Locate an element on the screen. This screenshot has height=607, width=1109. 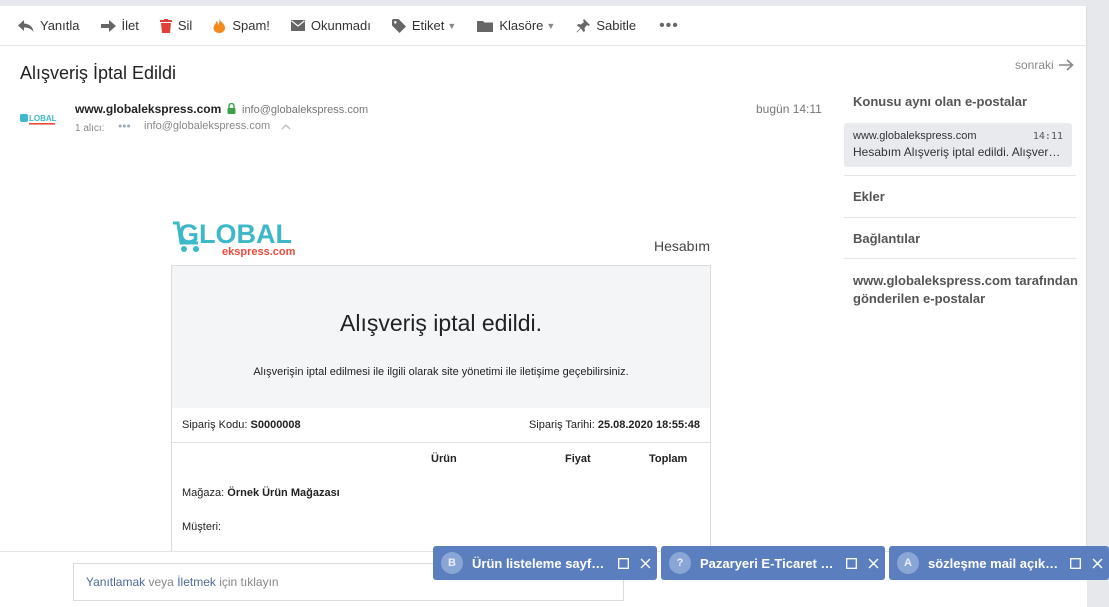
forward-arrow-icon is located at coordinates (108, 25).